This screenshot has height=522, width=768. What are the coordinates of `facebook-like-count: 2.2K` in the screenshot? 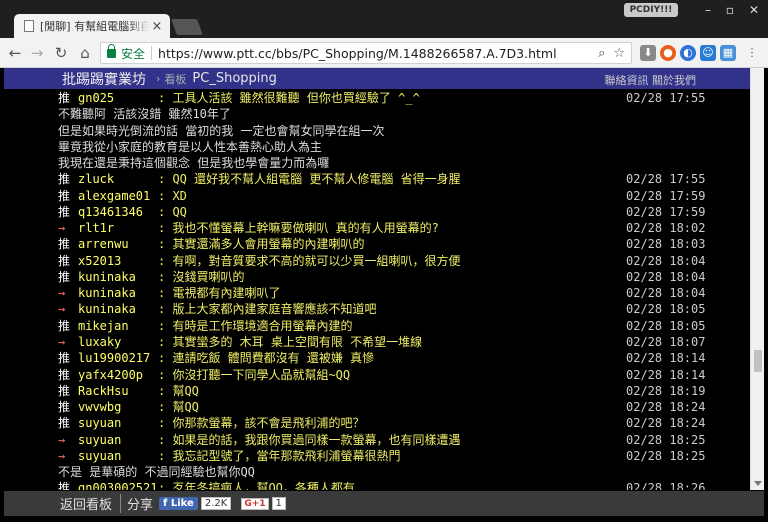 It's located at (216, 503).